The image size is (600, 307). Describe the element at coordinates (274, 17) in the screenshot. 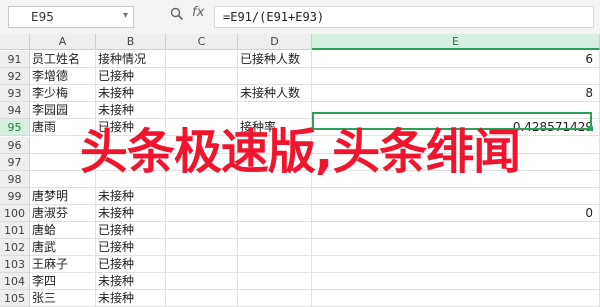

I see `formula-text: =E91/(E91+E93)` at that location.